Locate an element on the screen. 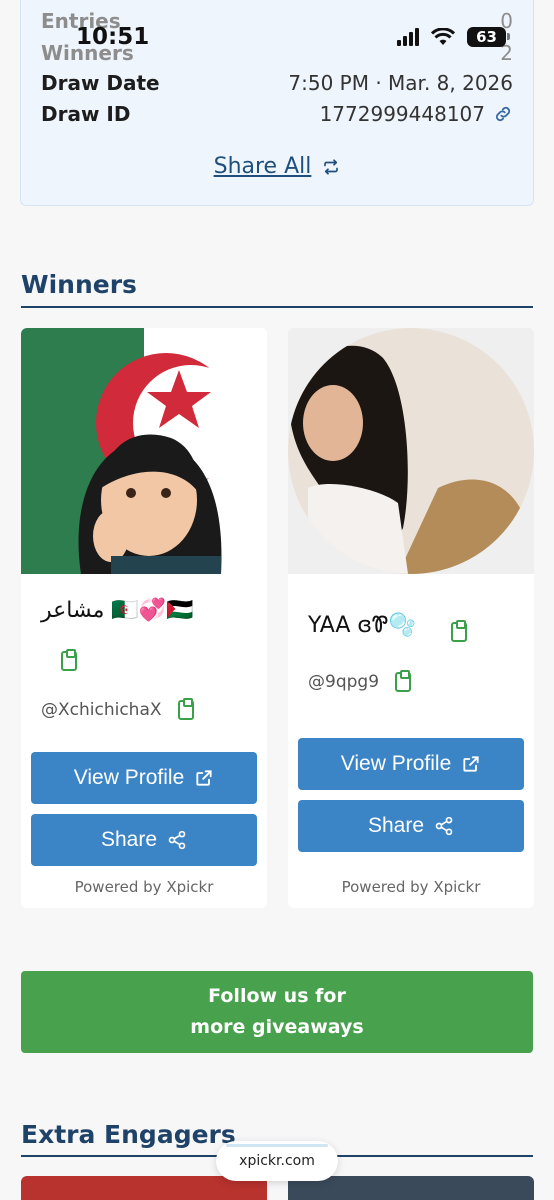 This screenshot has height=1200, width=554. battery-icon: 63 is located at coordinates (488, 37).